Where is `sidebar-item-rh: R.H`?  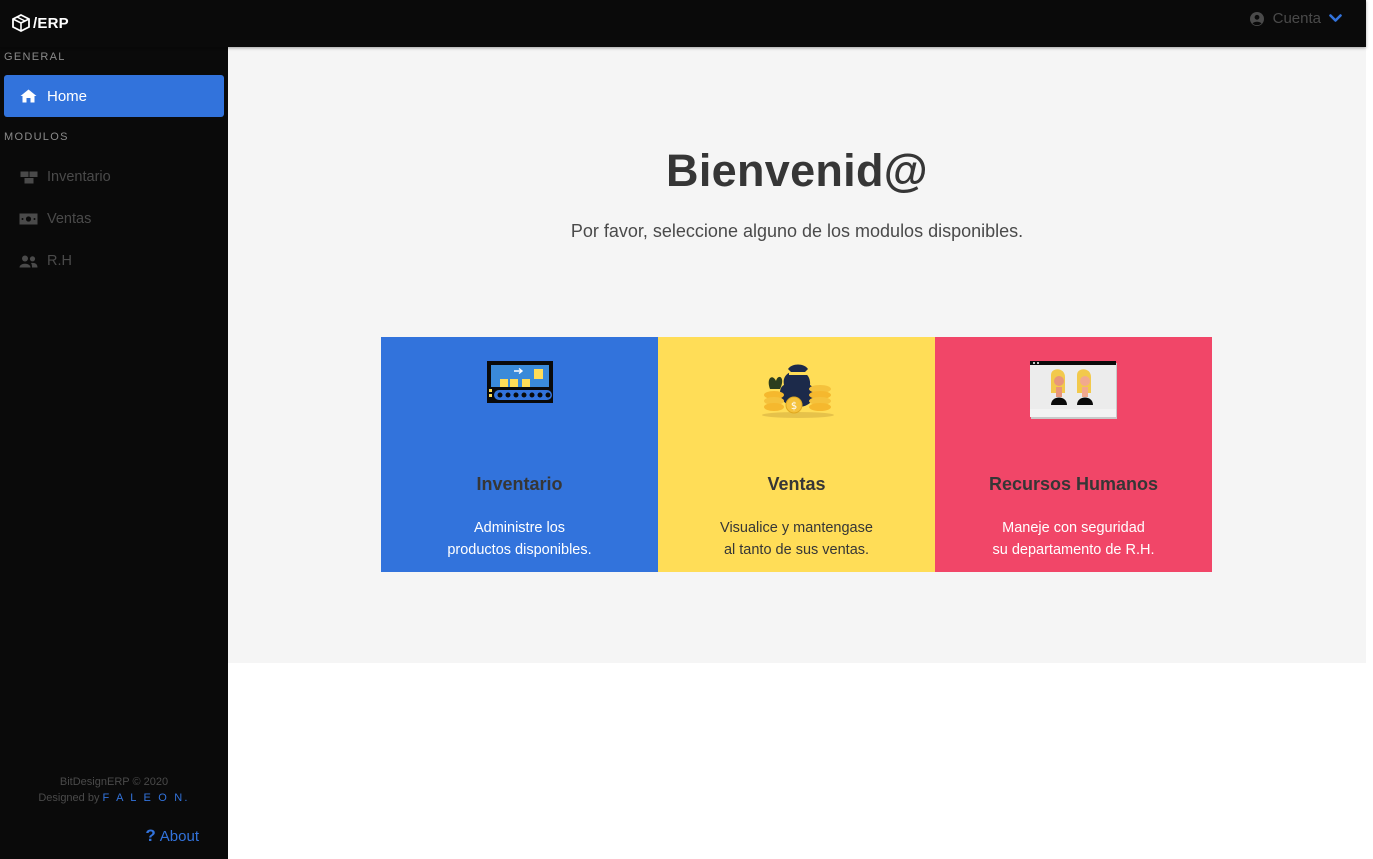
sidebar-item-rh: R.H is located at coordinates (114, 261).